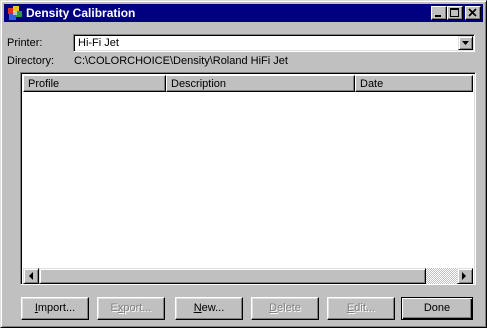  What do you see at coordinates (181, 61) in the screenshot?
I see `directory-path: C:\COLORCHOICE\Density\Roland HiFi Jet` at bounding box center [181, 61].